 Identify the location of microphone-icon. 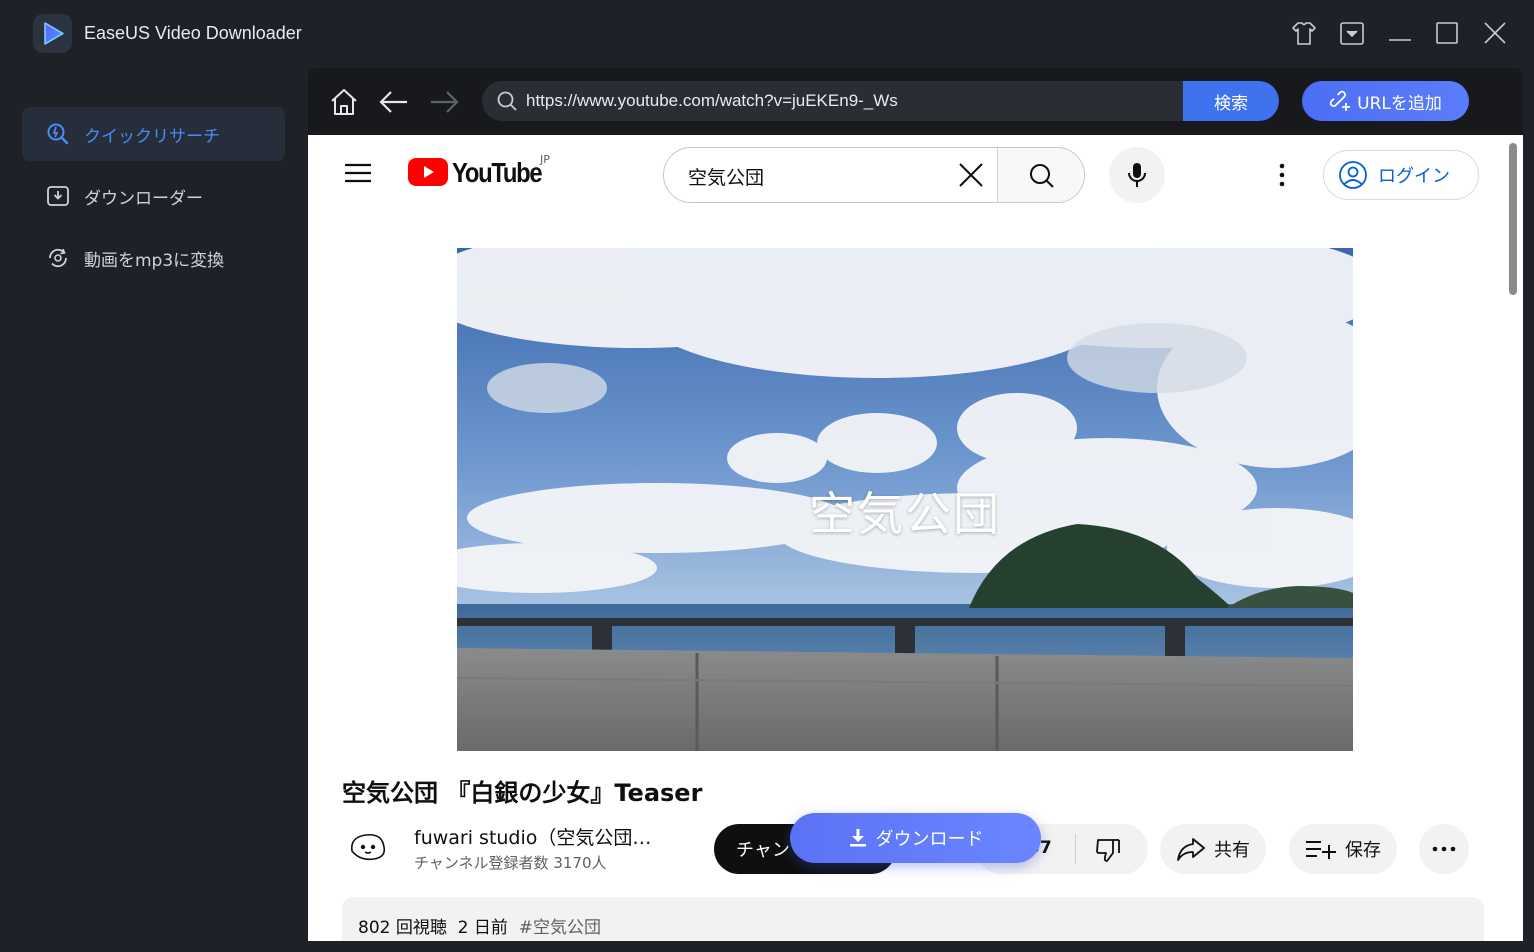
(1137, 175).